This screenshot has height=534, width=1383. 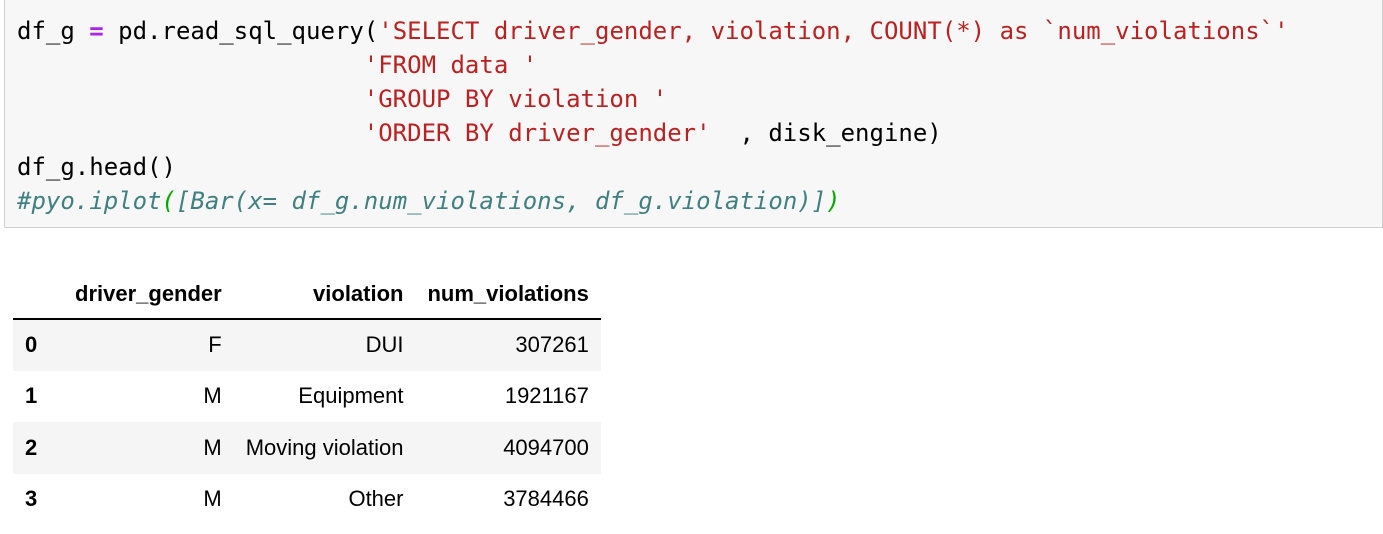 I want to click on code-line: 'GROUP BY violation ', so click(x=653, y=99).